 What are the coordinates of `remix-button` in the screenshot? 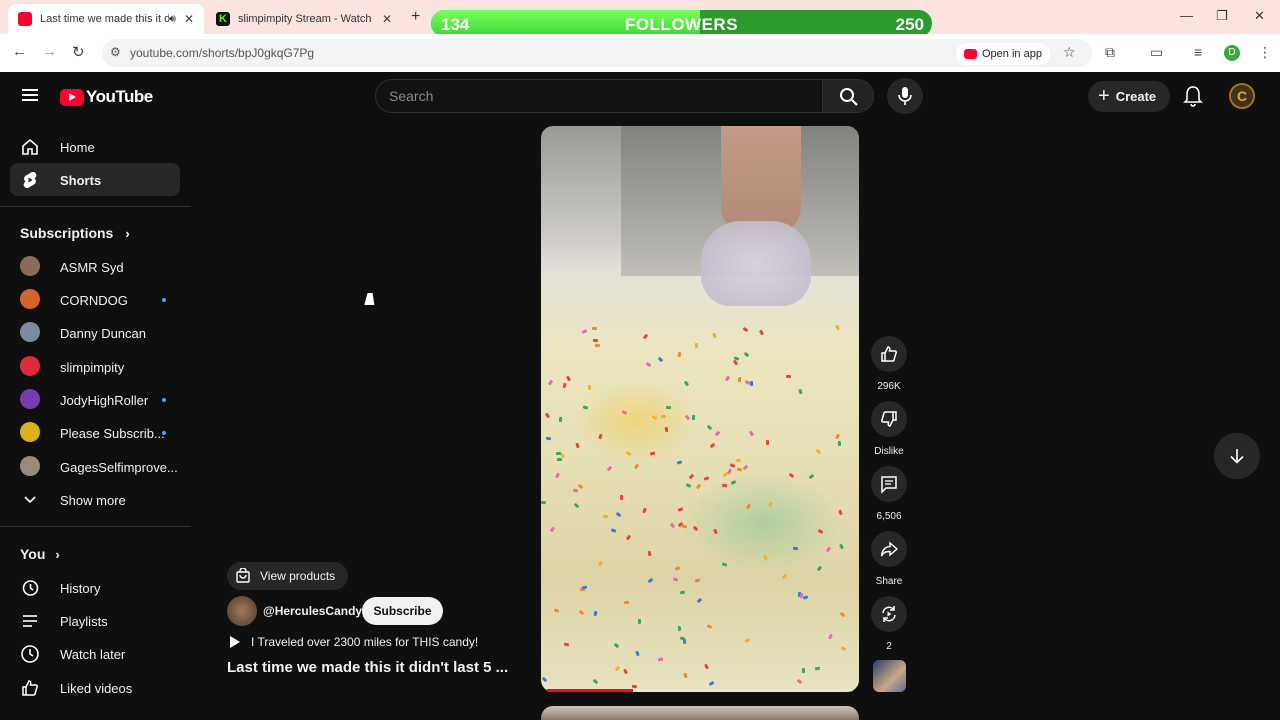 It's located at (889, 614).